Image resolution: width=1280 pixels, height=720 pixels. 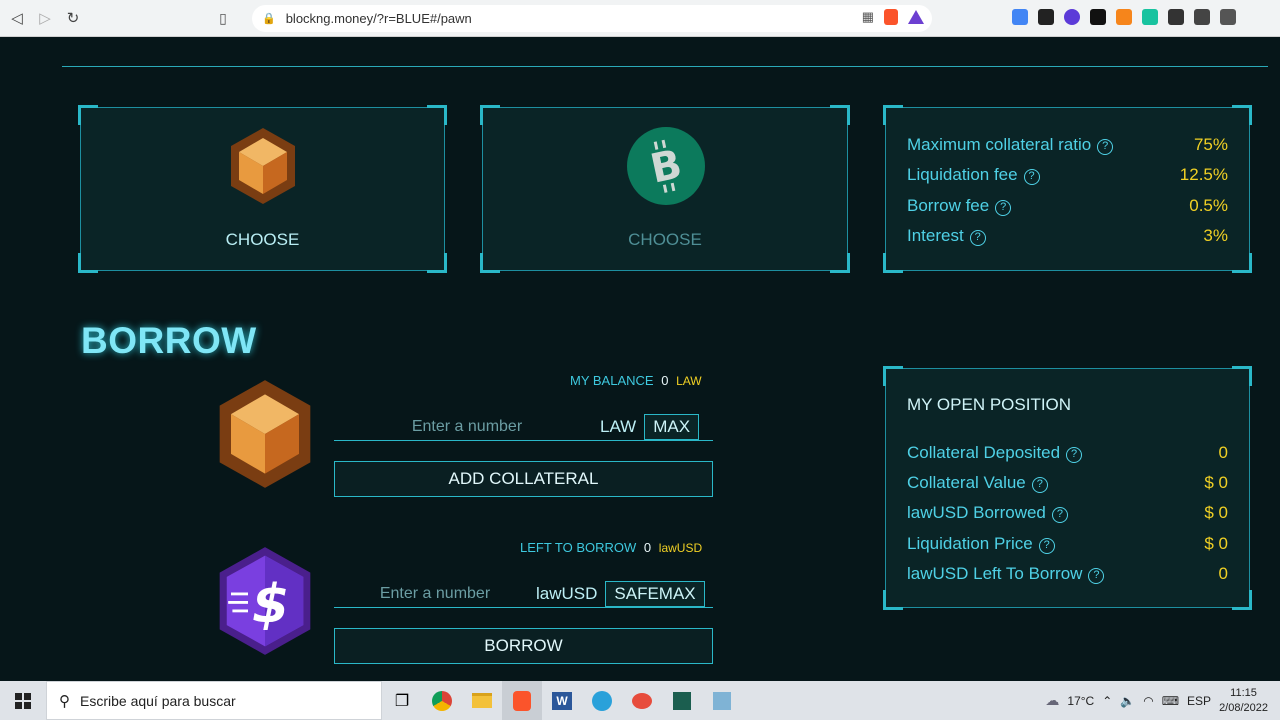 I want to click on language-indicator: ESP, so click(x=1199, y=701).